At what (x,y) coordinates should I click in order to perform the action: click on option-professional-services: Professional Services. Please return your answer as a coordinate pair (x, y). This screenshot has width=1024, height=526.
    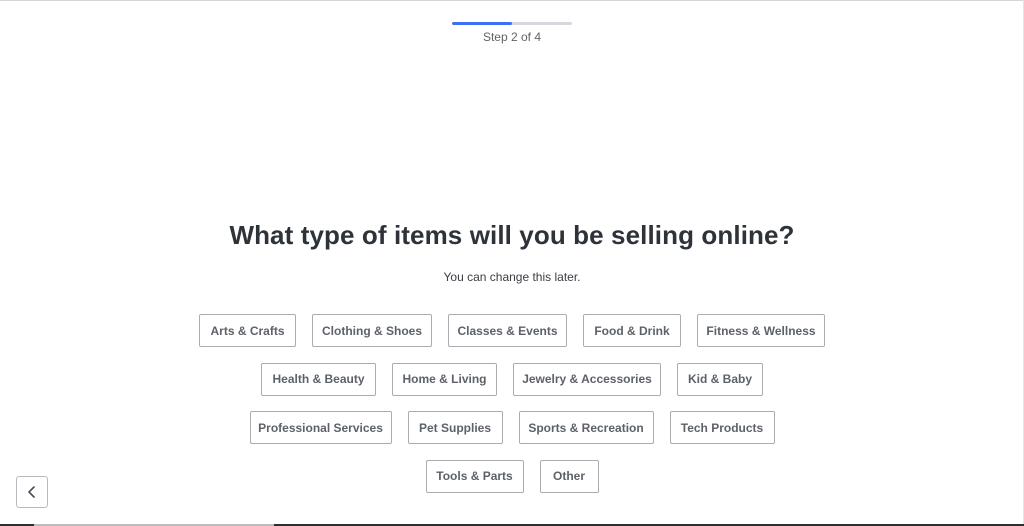
    Looking at the image, I should click on (320, 427).